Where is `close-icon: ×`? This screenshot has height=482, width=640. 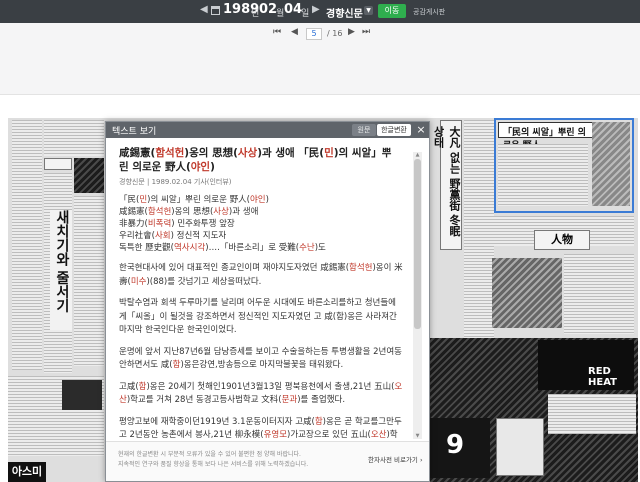 close-icon: × is located at coordinates (421, 130).